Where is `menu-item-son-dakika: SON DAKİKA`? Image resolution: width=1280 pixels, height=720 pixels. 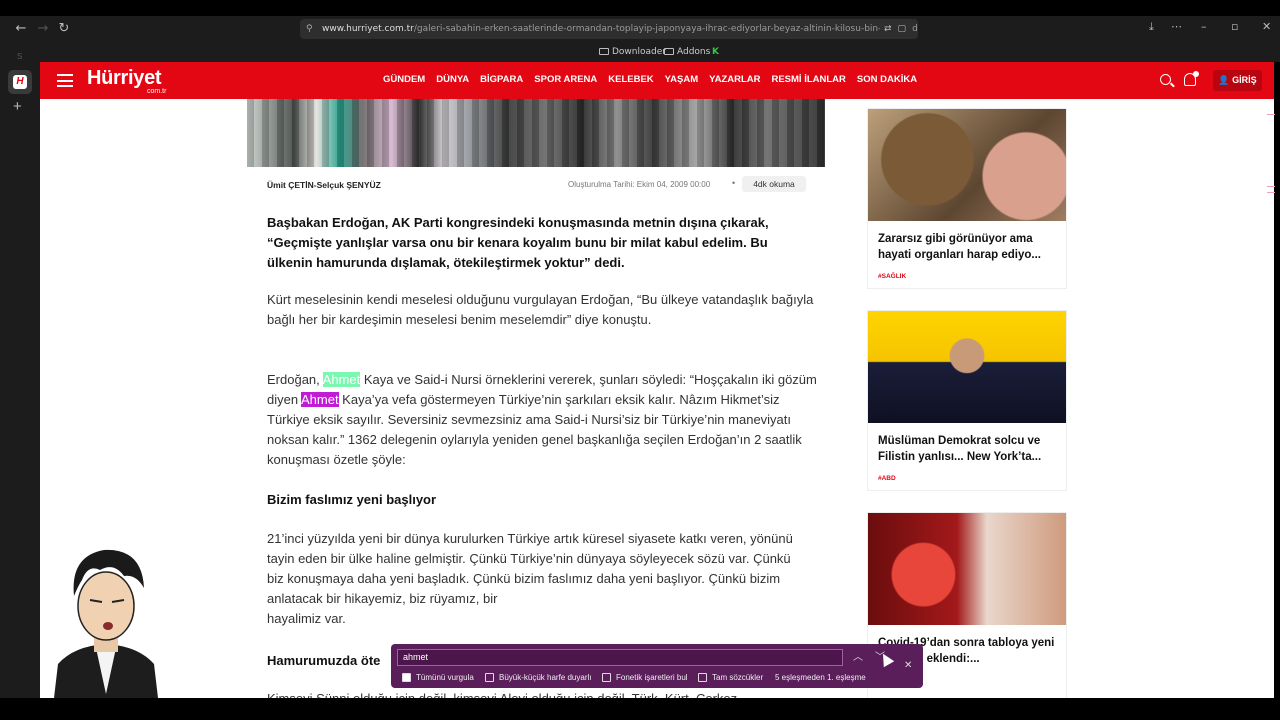 menu-item-son-dakika: SON DAKİKA is located at coordinates (887, 79).